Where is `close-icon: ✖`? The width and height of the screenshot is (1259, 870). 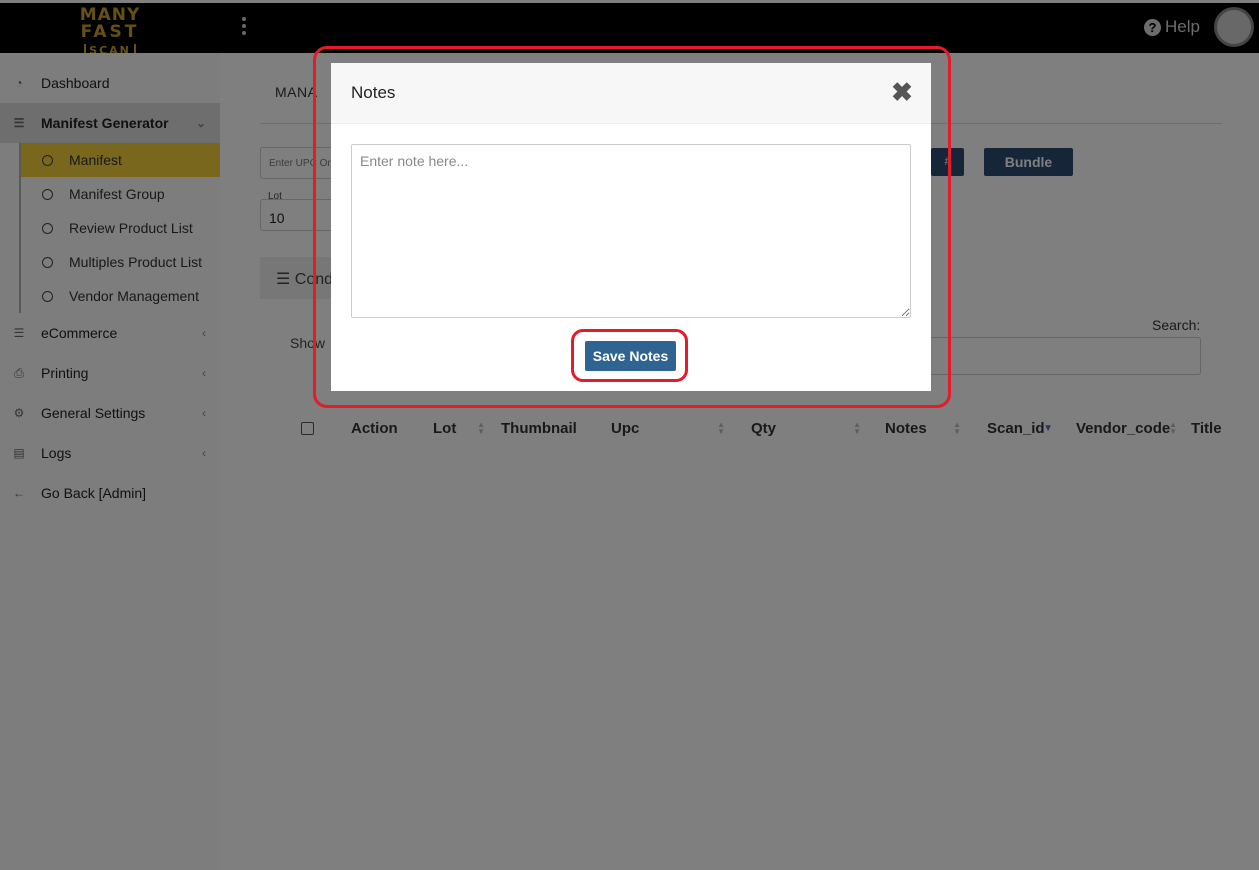
close-icon: ✖ is located at coordinates (902, 92).